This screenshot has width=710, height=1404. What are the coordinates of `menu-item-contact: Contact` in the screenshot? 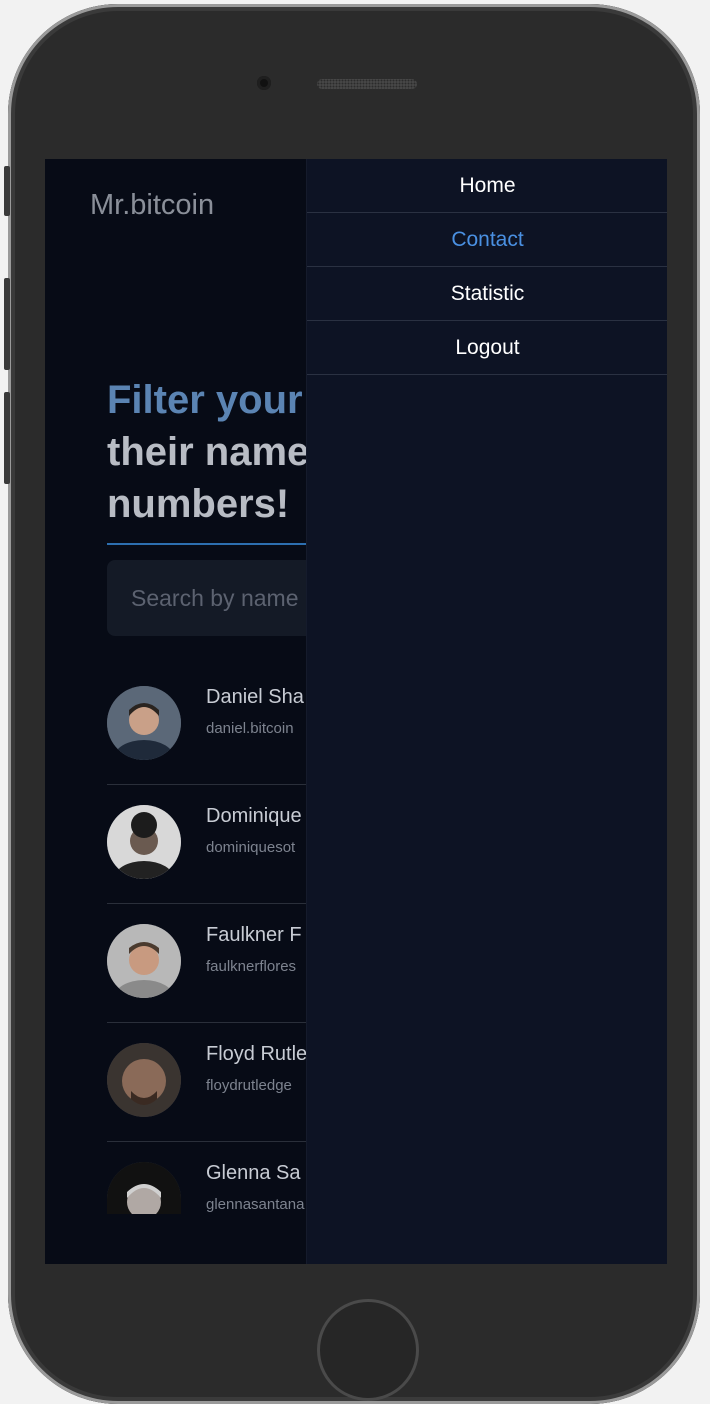 It's located at (487, 240).